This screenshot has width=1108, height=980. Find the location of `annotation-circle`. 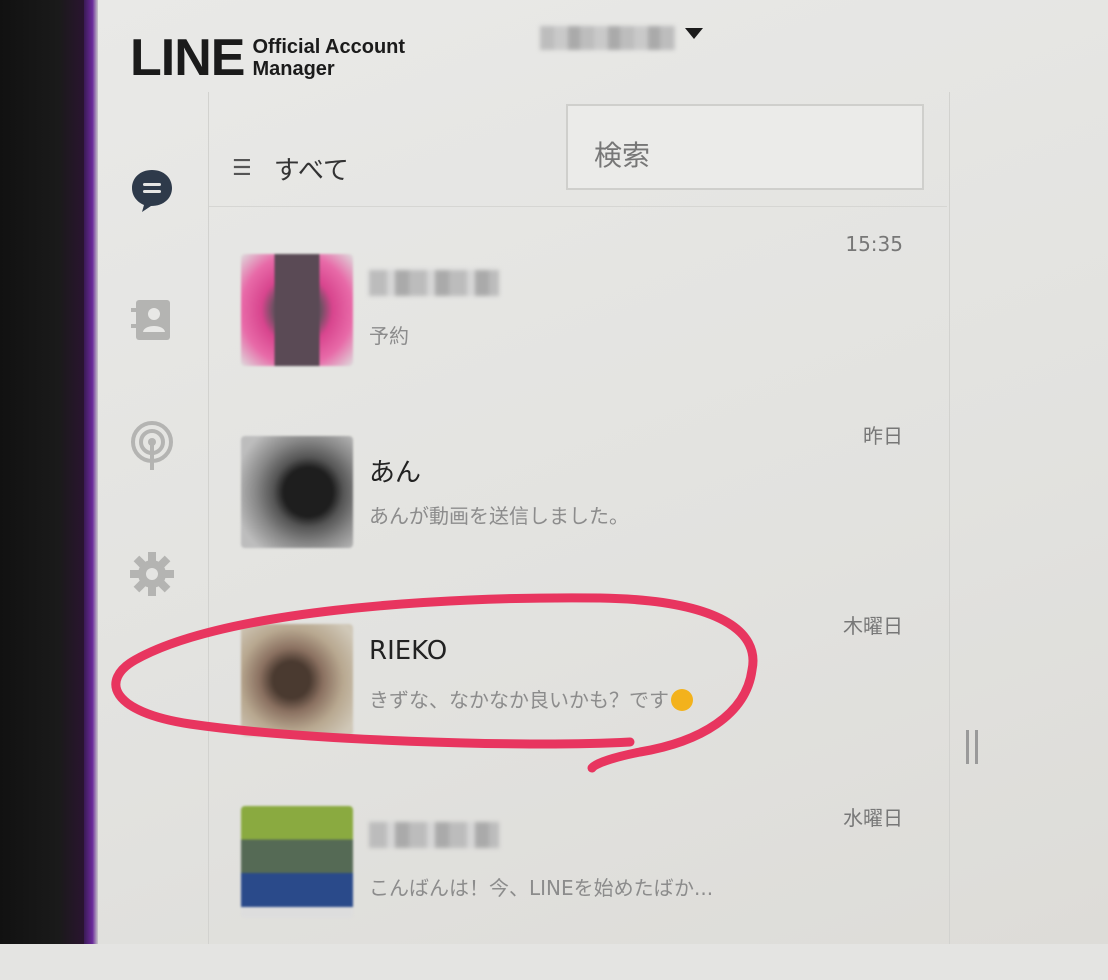

annotation-circle is located at coordinates (434, 683).